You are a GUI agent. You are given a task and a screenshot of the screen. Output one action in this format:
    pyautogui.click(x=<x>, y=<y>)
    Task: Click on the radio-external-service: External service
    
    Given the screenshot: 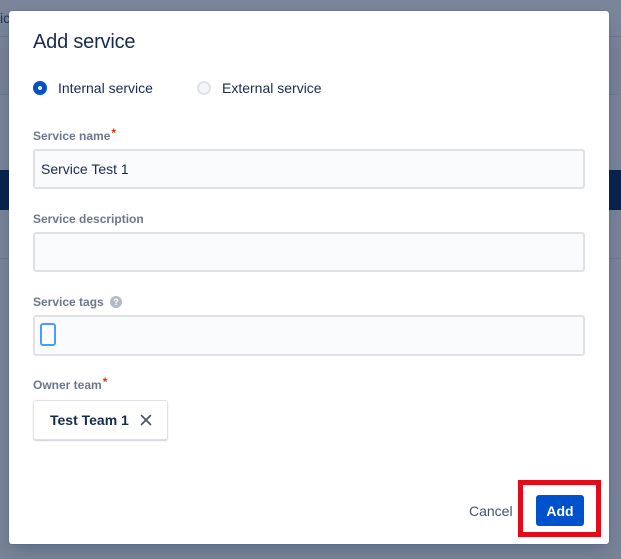 What is the action you would take?
    pyautogui.click(x=259, y=88)
    